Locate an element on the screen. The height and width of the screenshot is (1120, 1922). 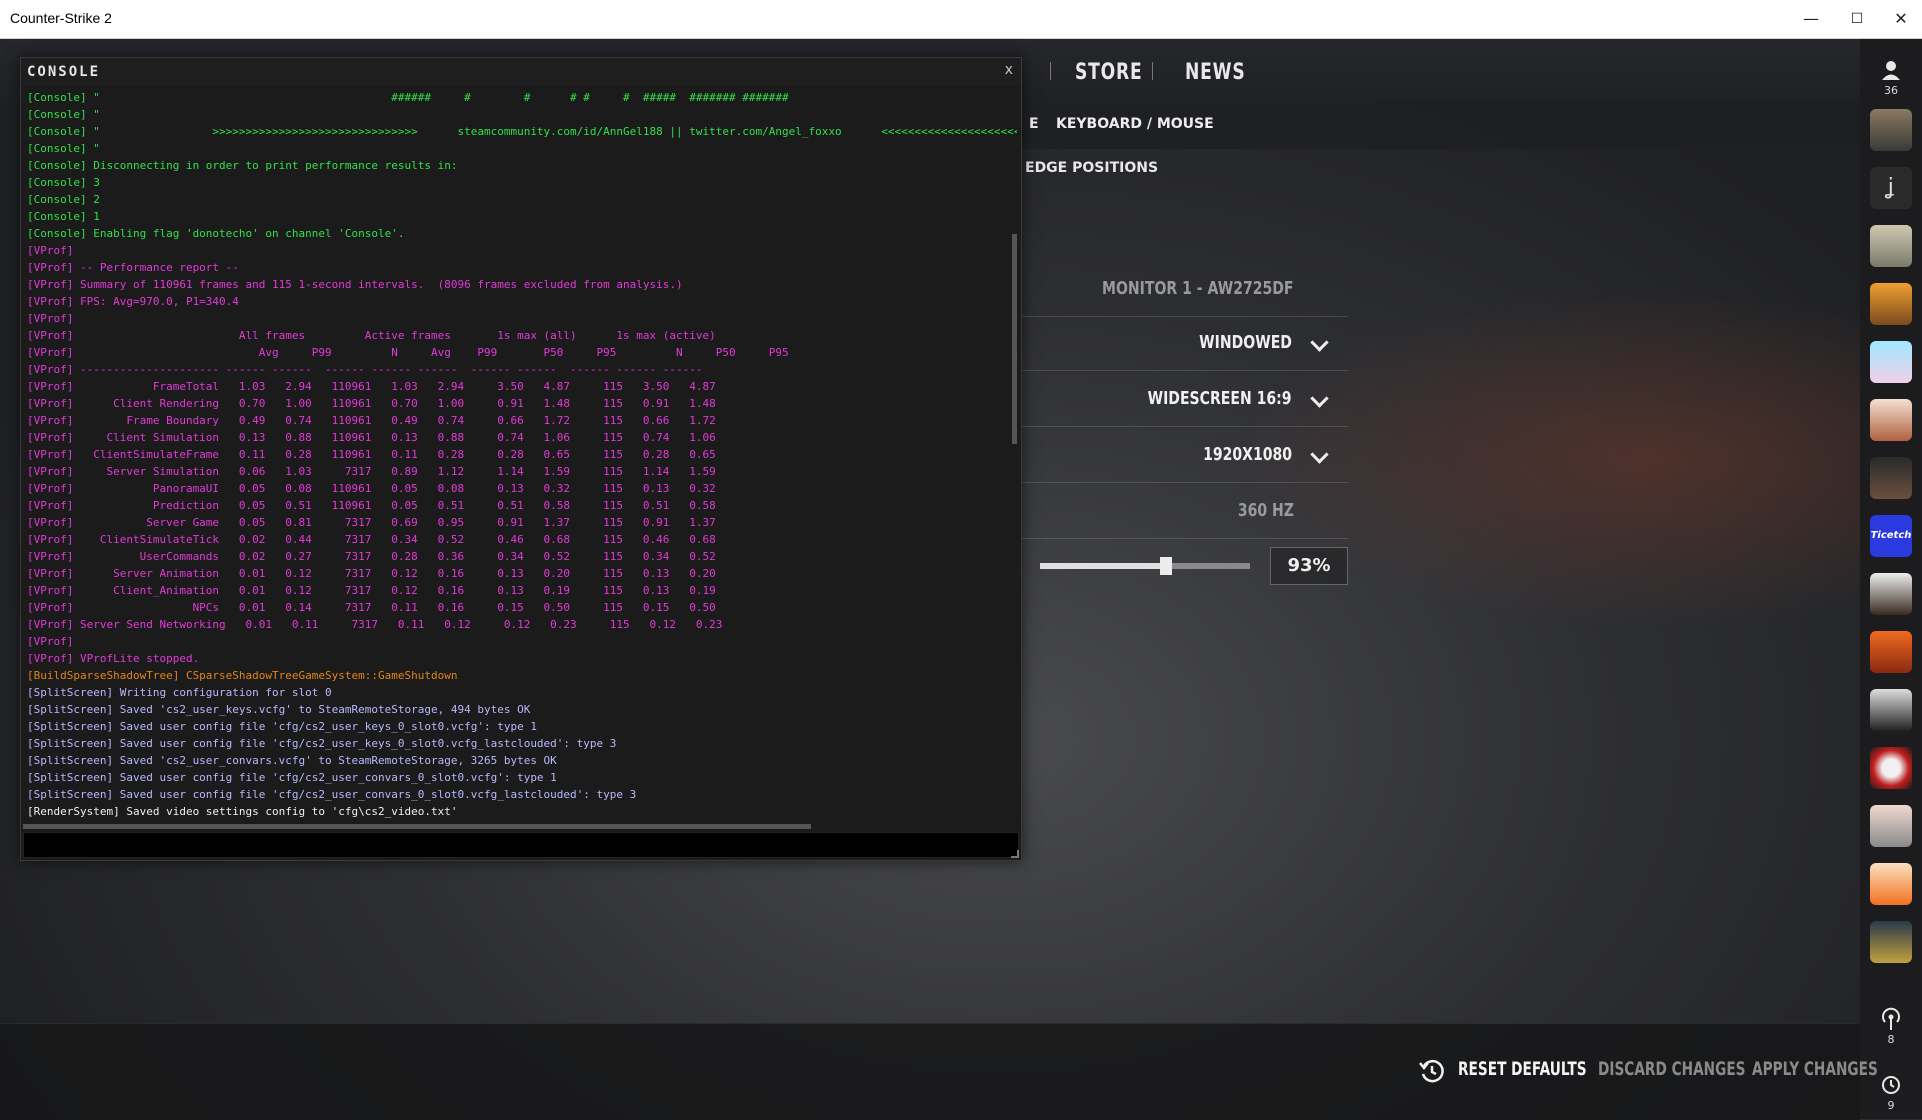
setting-aspect-ratio: WIDESCREEN 16:9 is located at coordinates (1185, 400).